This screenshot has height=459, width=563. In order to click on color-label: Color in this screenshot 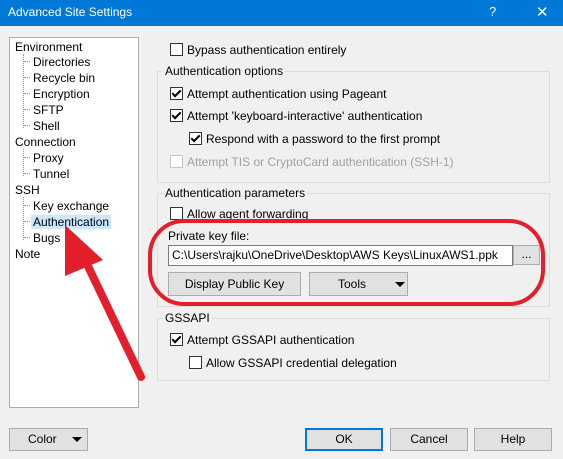, I will do `click(42, 439)`.